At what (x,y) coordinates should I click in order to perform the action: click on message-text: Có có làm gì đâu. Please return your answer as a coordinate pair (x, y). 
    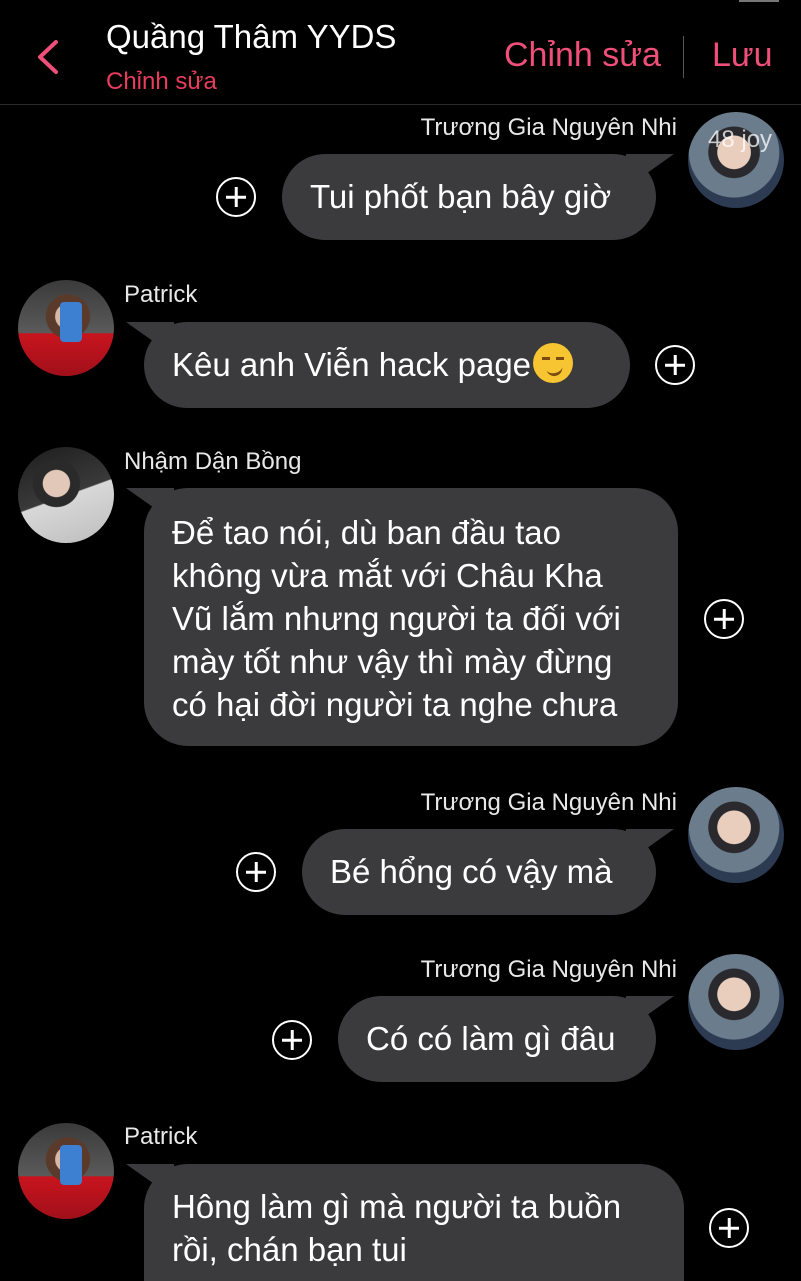
    Looking at the image, I should click on (491, 1038).